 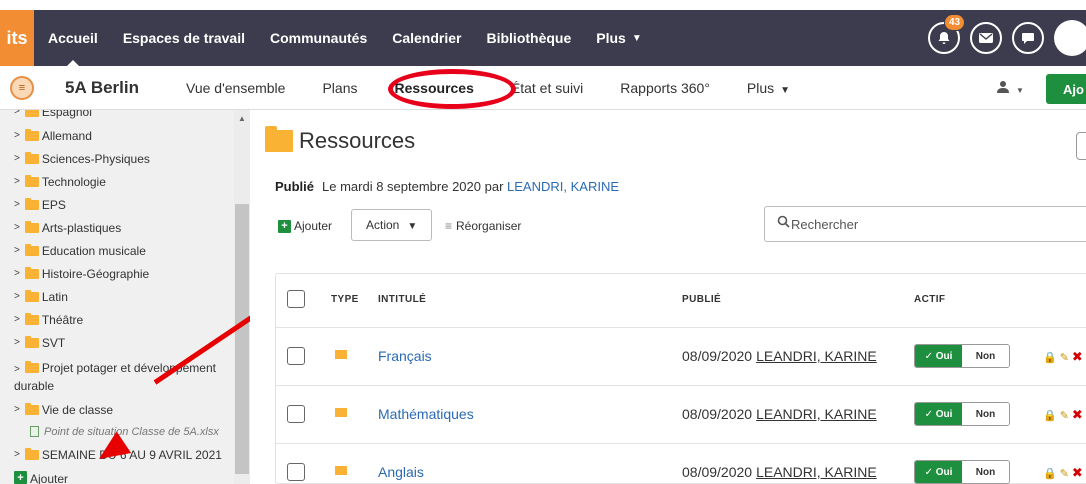 I want to click on search-placeholder: Rechercher, so click(x=825, y=224).